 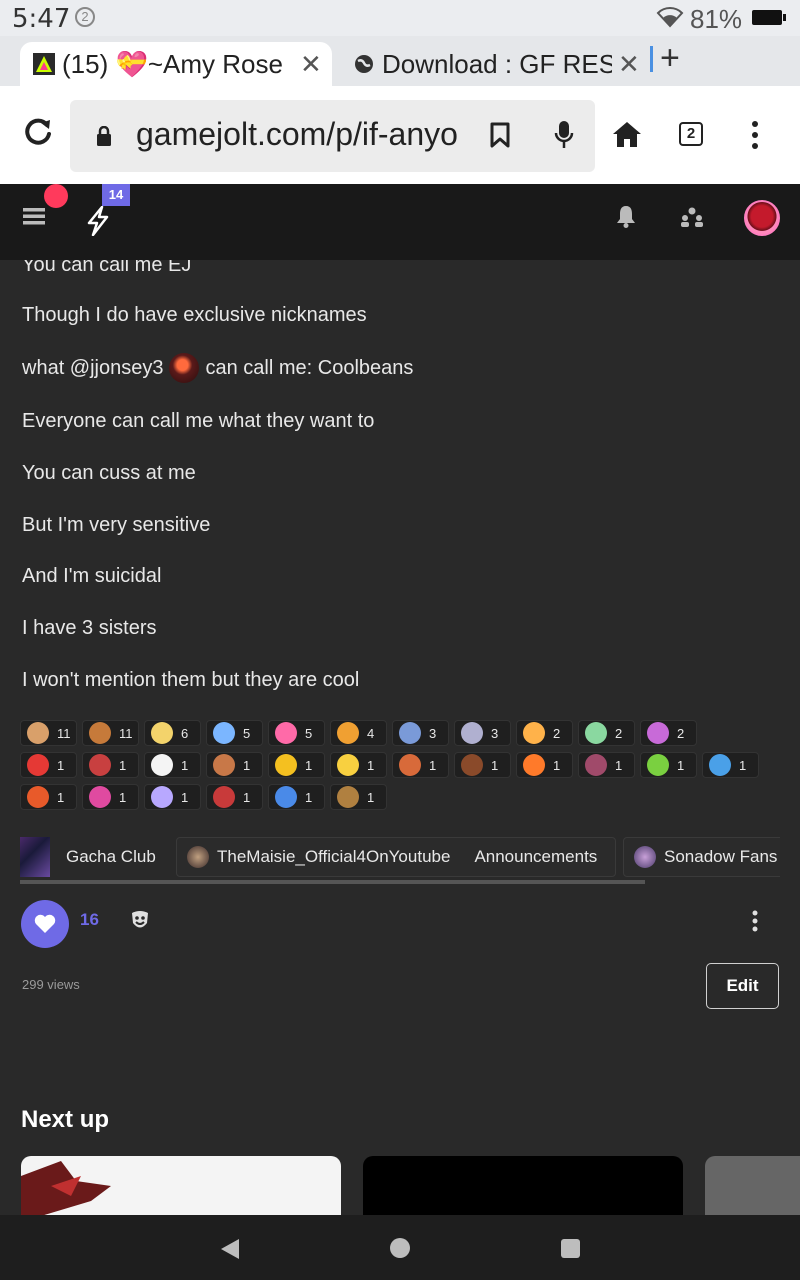 What do you see at coordinates (198, 857) in the screenshot?
I see `community-icon` at bounding box center [198, 857].